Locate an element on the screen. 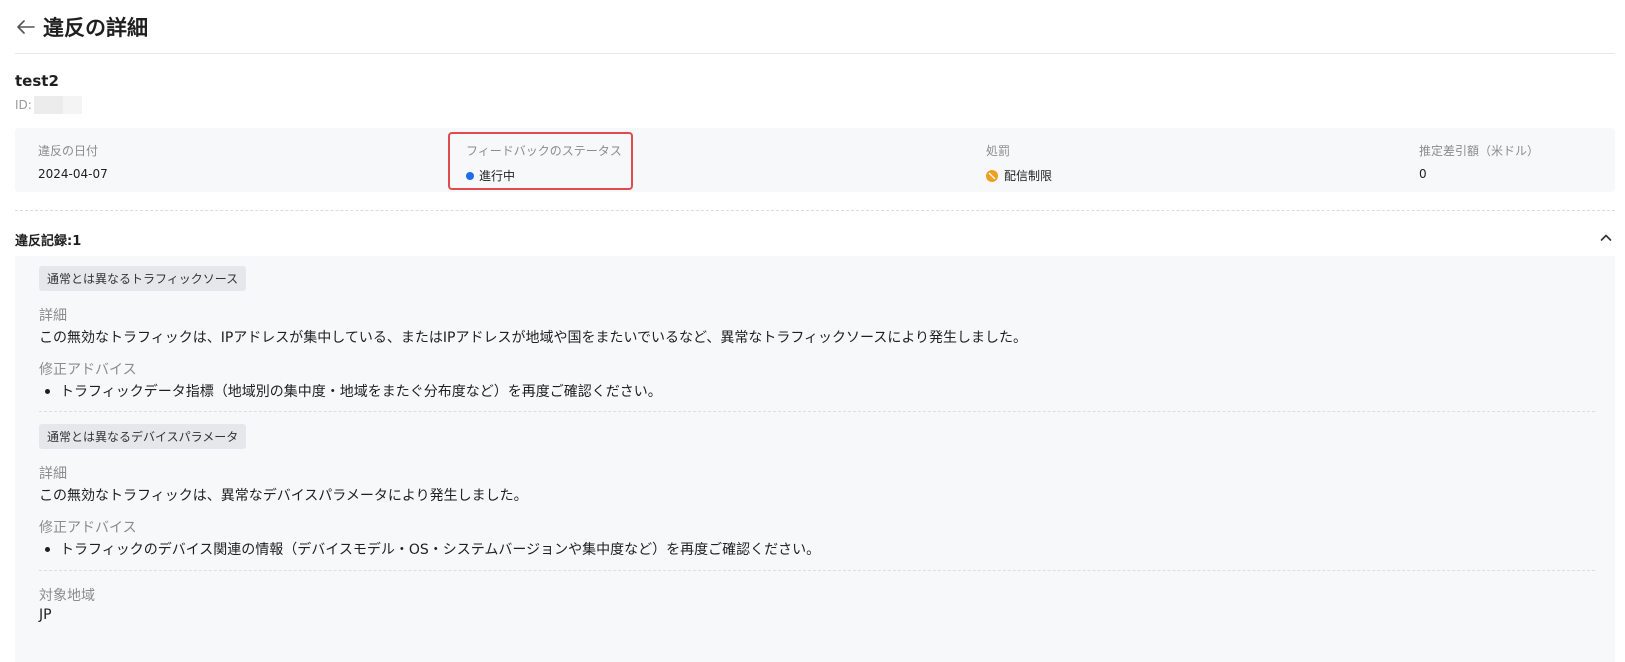 The height and width of the screenshot is (662, 1625). account-id: ID: is located at coordinates (48, 105).